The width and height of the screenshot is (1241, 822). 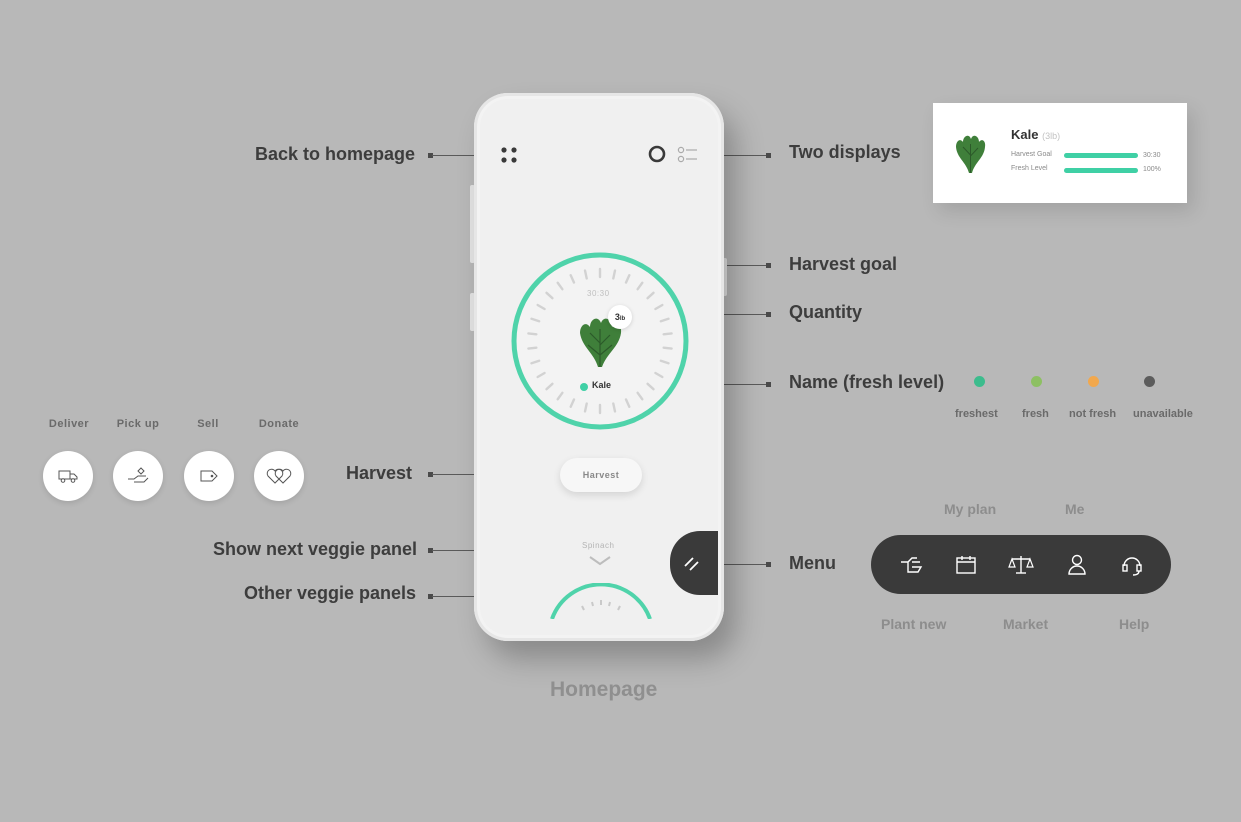 I want to click on card-harvest-goal-bar, so click(x=1101, y=155).